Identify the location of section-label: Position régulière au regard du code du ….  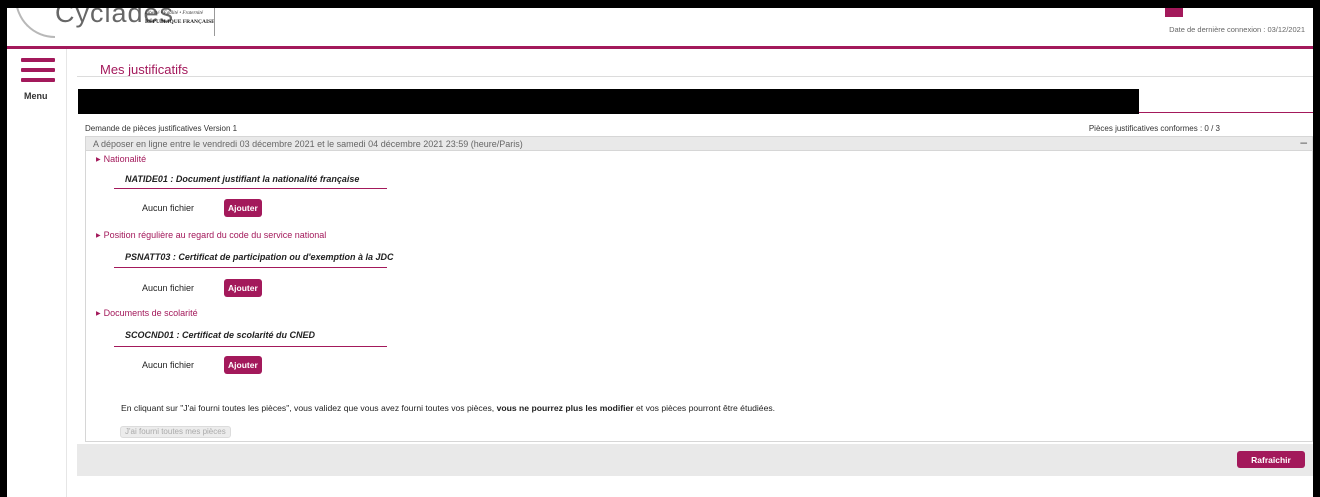
(215, 235).